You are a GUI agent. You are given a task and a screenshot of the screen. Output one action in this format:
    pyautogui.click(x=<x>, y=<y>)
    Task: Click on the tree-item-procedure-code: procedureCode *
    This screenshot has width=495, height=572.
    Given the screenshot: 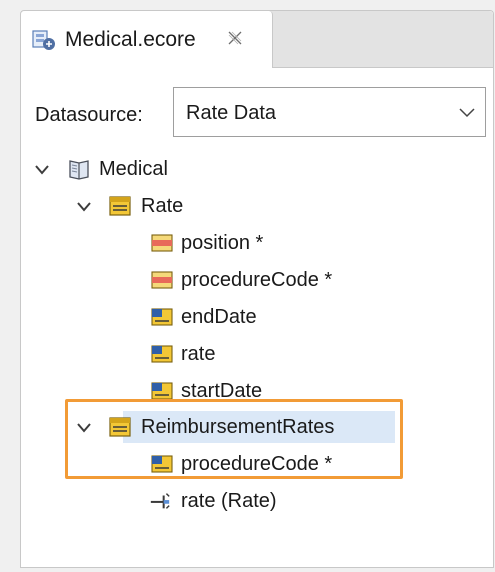 What is the action you would take?
    pyautogui.click(x=256, y=280)
    